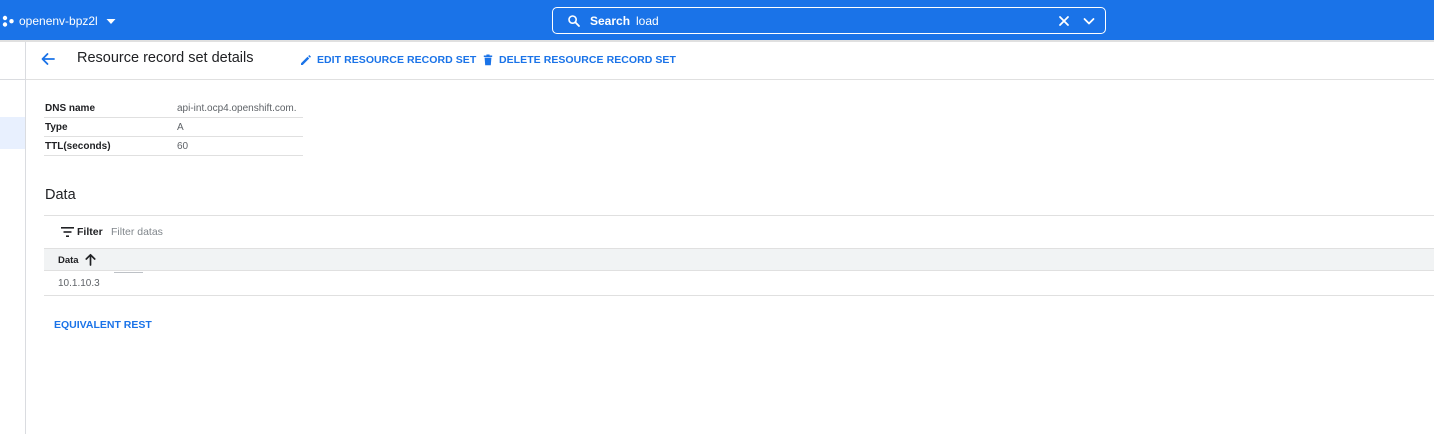 The height and width of the screenshot is (434, 1434). I want to click on details-value: A, so click(239, 127).